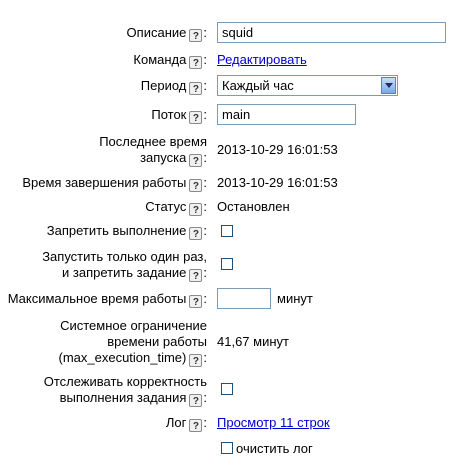  I want to click on max-time-unit: минут, so click(295, 298).